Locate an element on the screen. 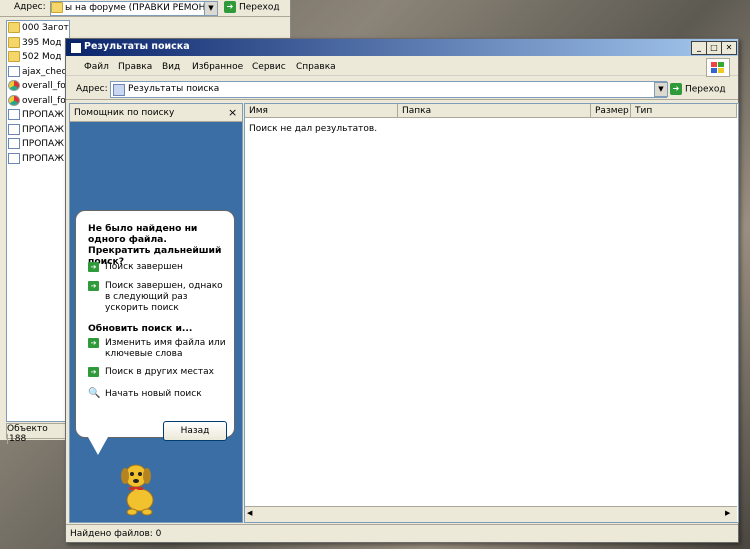  menu-tools: Сервис is located at coordinates (269, 67).